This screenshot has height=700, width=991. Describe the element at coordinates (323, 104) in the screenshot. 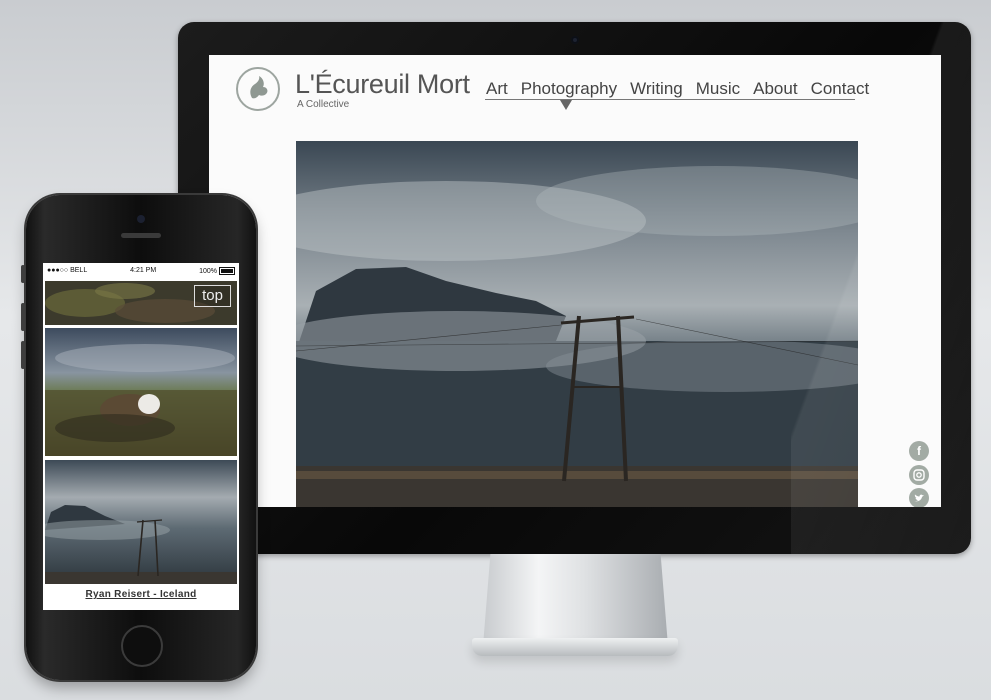

I see `site-tagline: A Collective` at that location.